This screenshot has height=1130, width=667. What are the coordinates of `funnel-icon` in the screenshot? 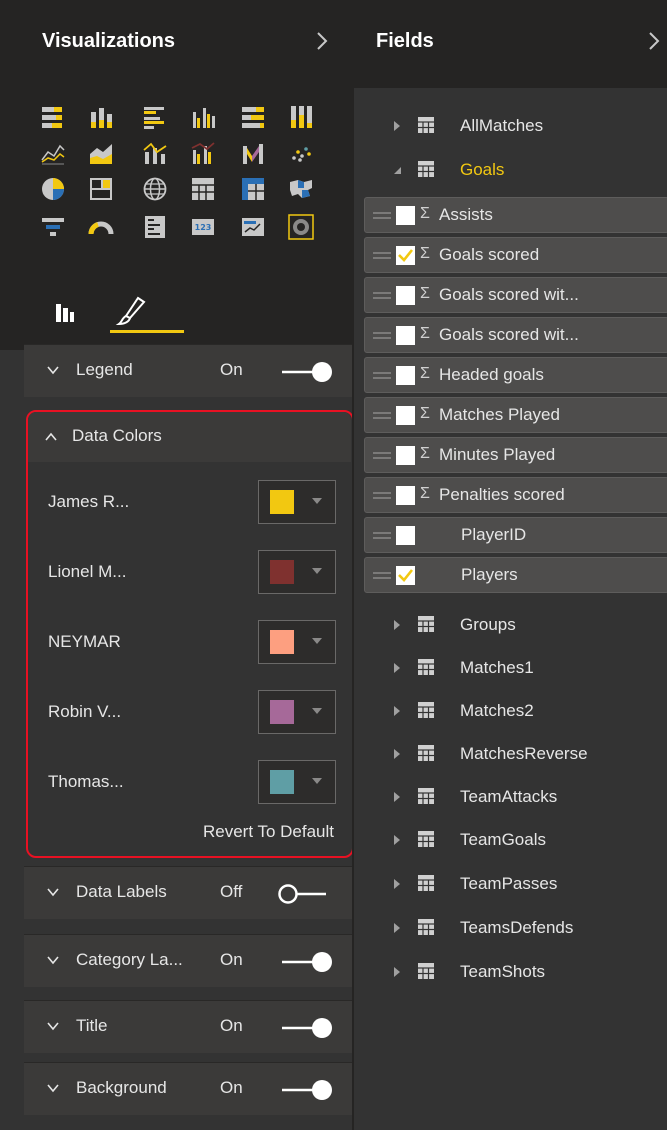 It's located at (53, 227).